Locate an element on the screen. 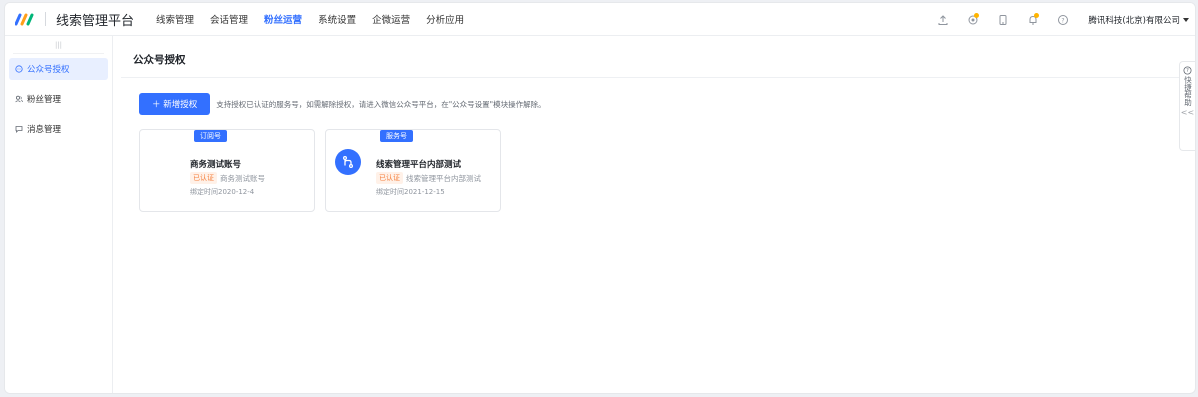 This screenshot has height=397, width=1198. upload-button is located at coordinates (943, 19).